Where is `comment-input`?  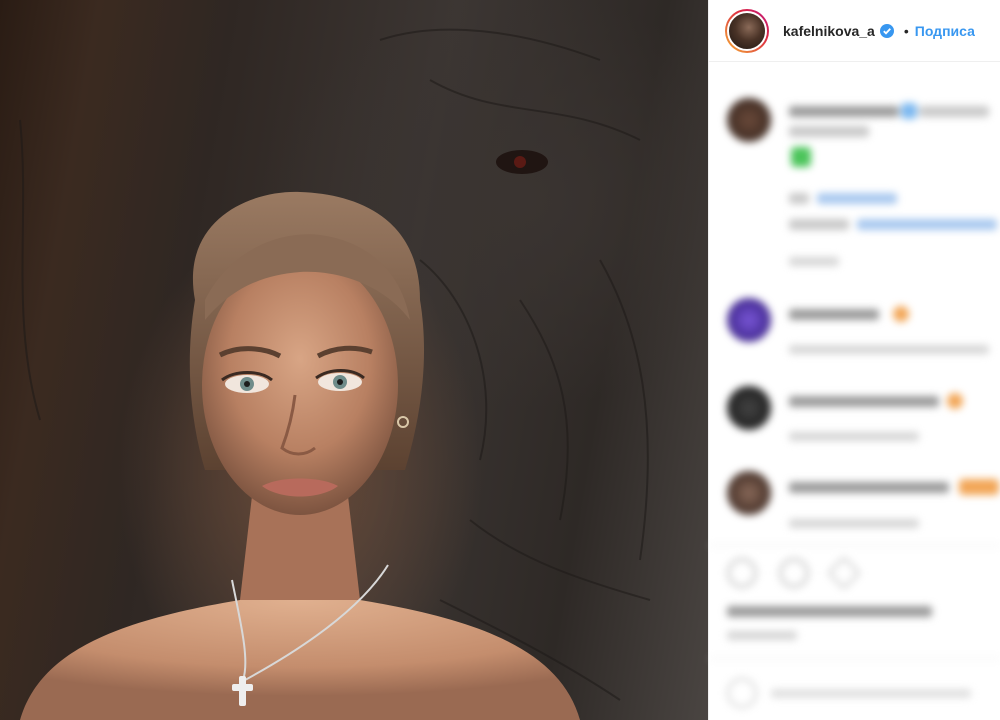
comment-input is located at coordinates (871, 693).